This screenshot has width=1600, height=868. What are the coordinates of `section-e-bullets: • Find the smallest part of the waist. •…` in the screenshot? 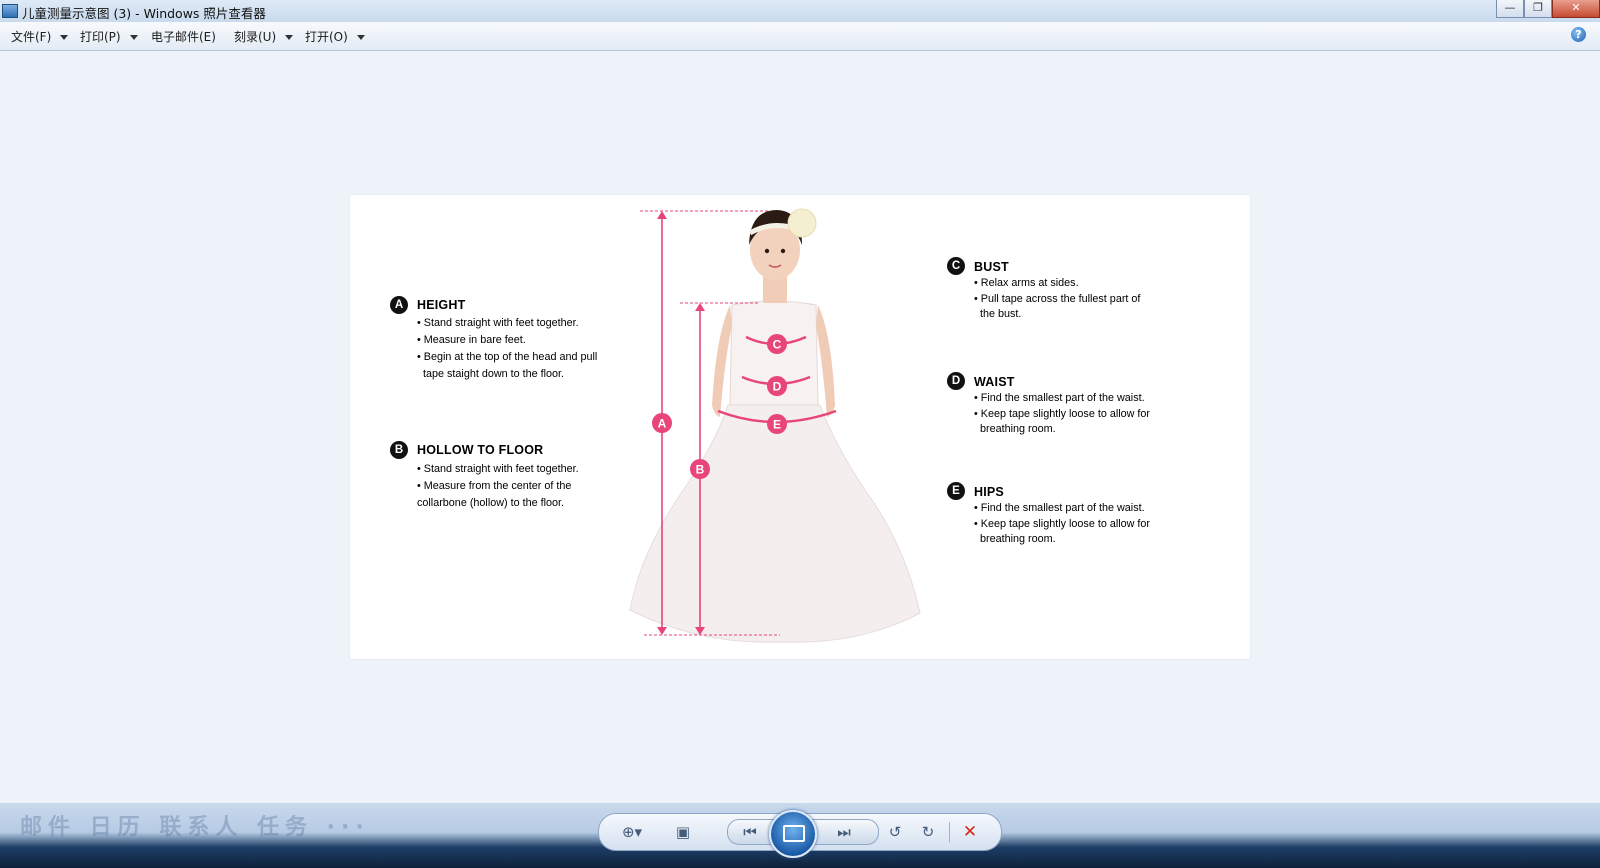 It's located at (1062, 524).